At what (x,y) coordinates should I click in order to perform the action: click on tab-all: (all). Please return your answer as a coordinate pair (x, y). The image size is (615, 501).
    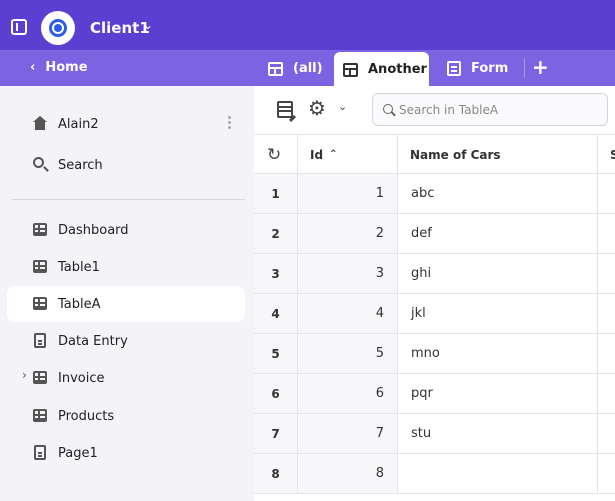
    Looking at the image, I should click on (295, 68).